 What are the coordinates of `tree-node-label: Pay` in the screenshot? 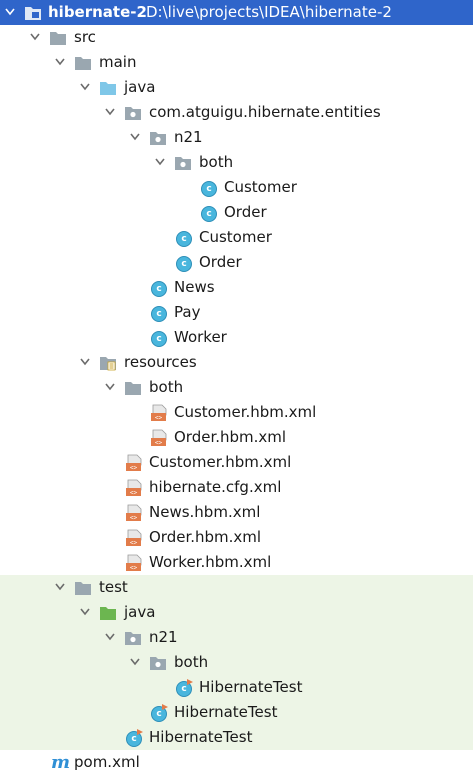 It's located at (187, 312).